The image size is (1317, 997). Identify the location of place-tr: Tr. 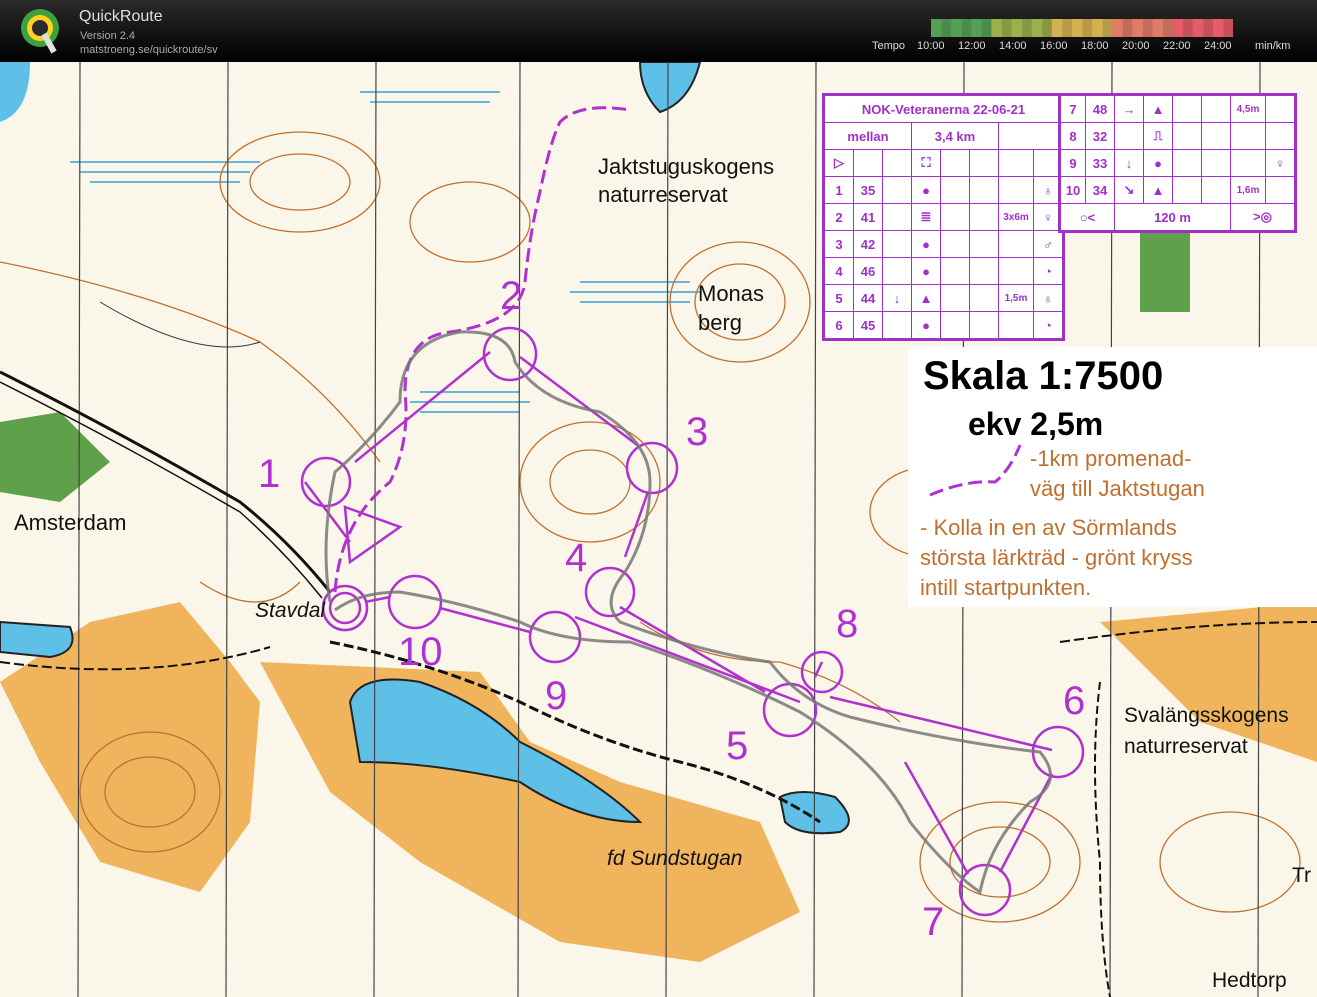
(1302, 875).